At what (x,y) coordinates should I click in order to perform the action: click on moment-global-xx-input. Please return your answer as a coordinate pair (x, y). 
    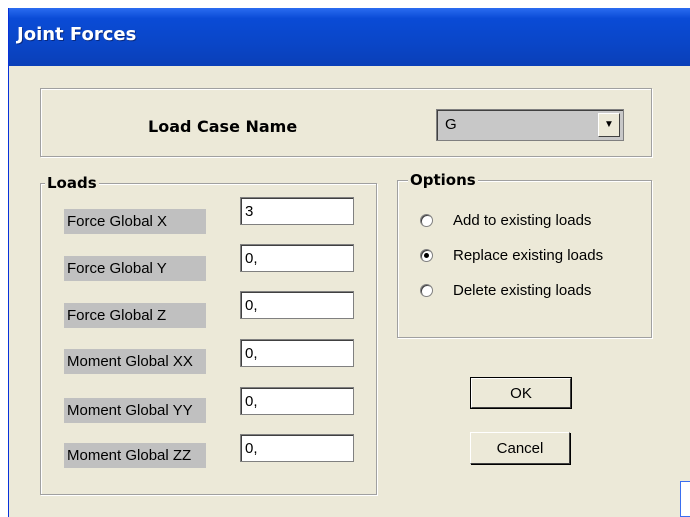
    Looking at the image, I should click on (297, 353).